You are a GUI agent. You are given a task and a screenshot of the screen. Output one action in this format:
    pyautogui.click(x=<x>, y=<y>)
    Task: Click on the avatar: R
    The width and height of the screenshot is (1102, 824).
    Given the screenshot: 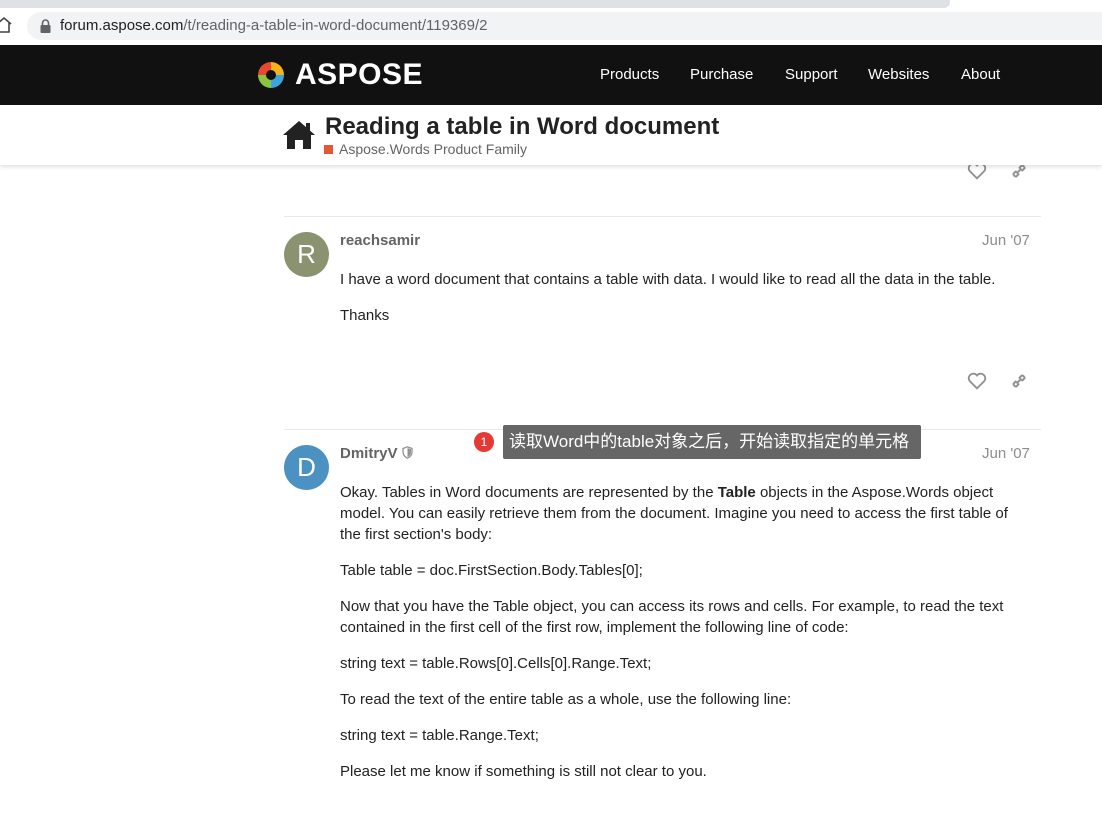 What is the action you would take?
    pyautogui.click(x=306, y=254)
    